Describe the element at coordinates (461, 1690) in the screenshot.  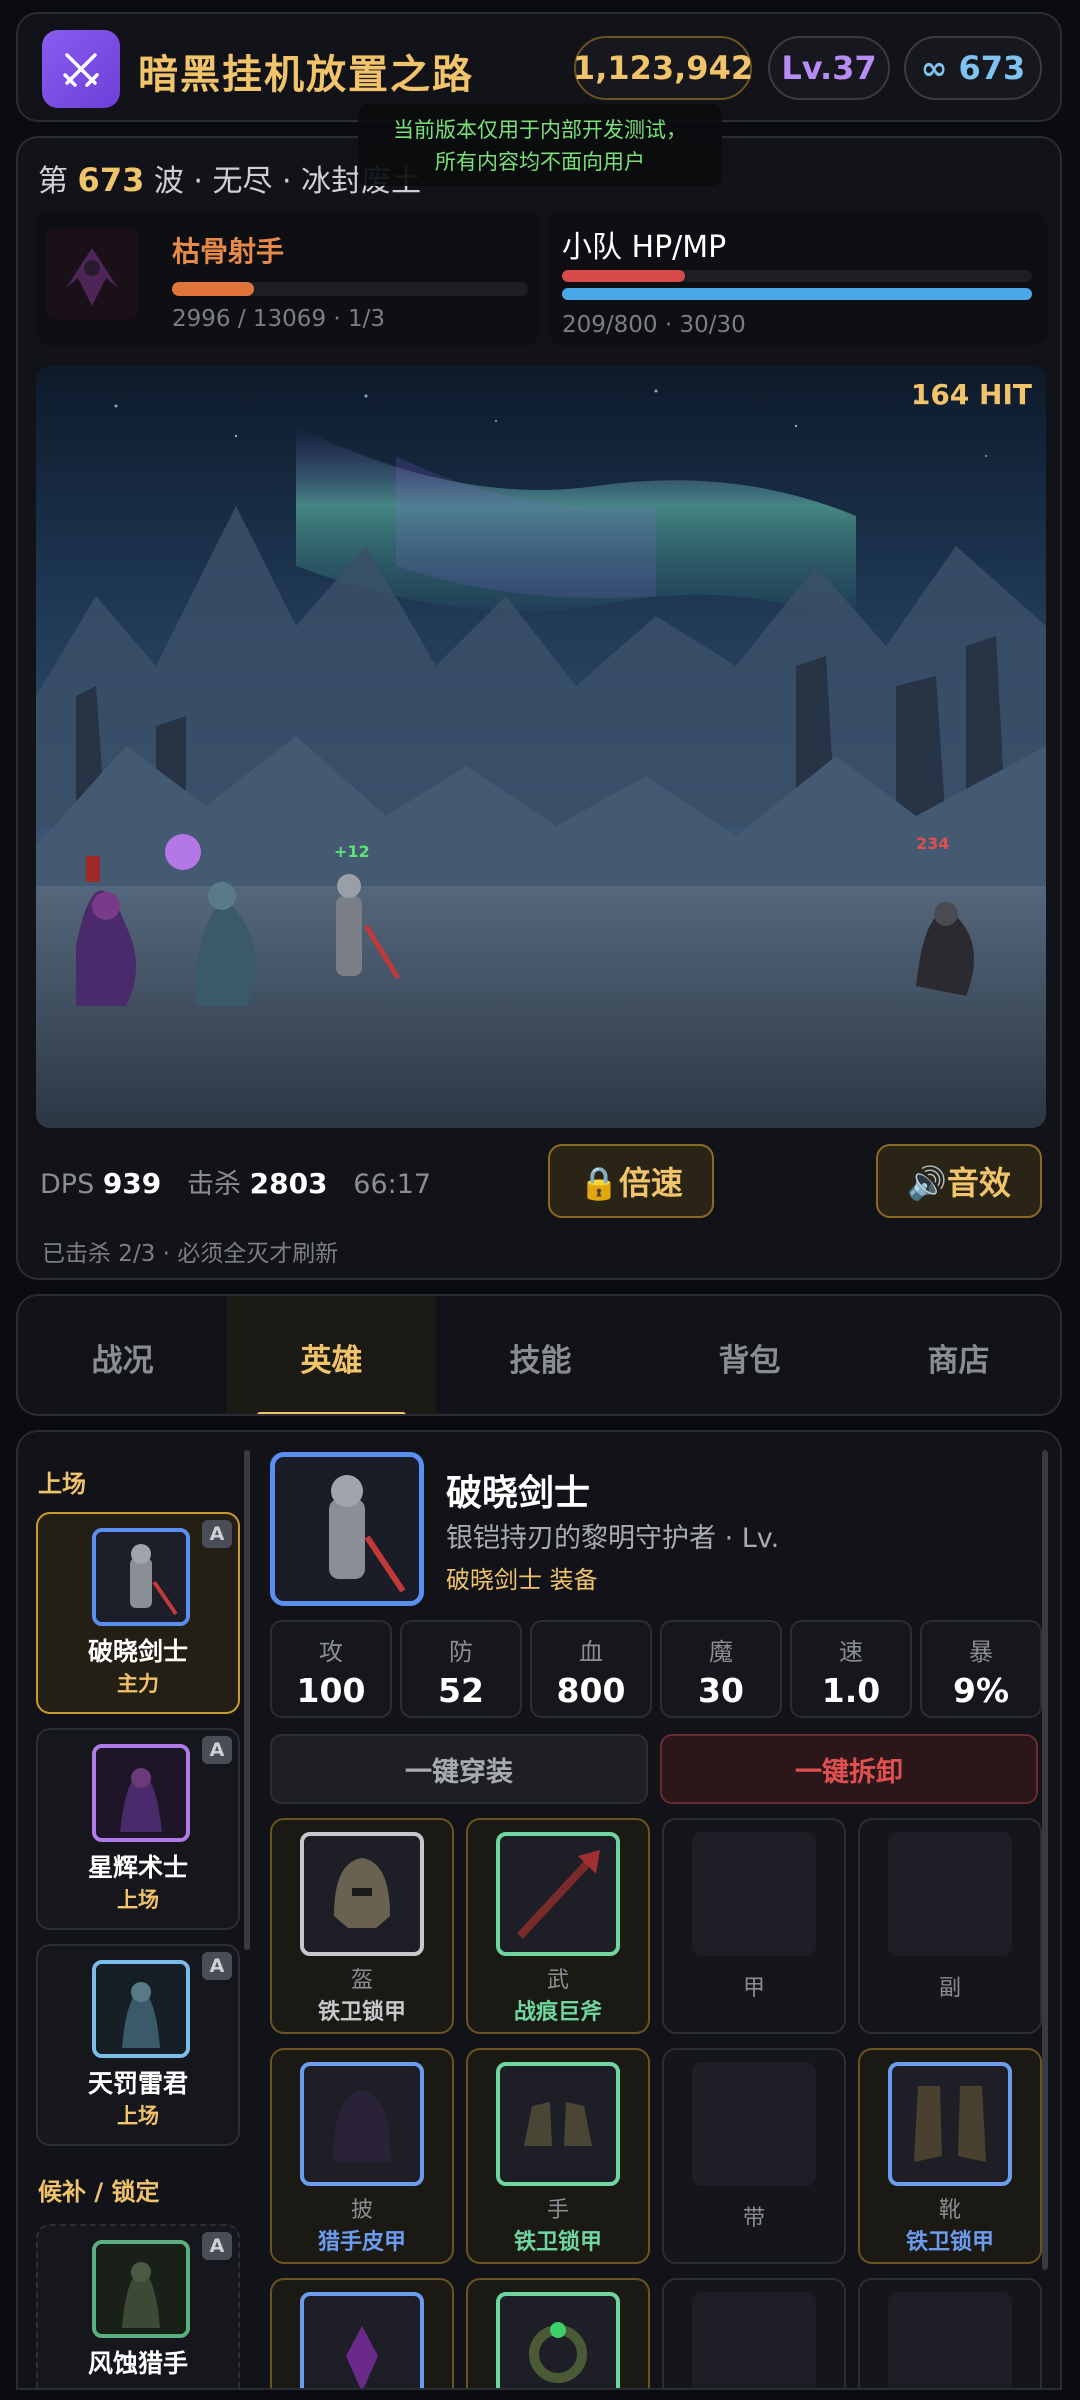
I see `stat-value: 52` at that location.